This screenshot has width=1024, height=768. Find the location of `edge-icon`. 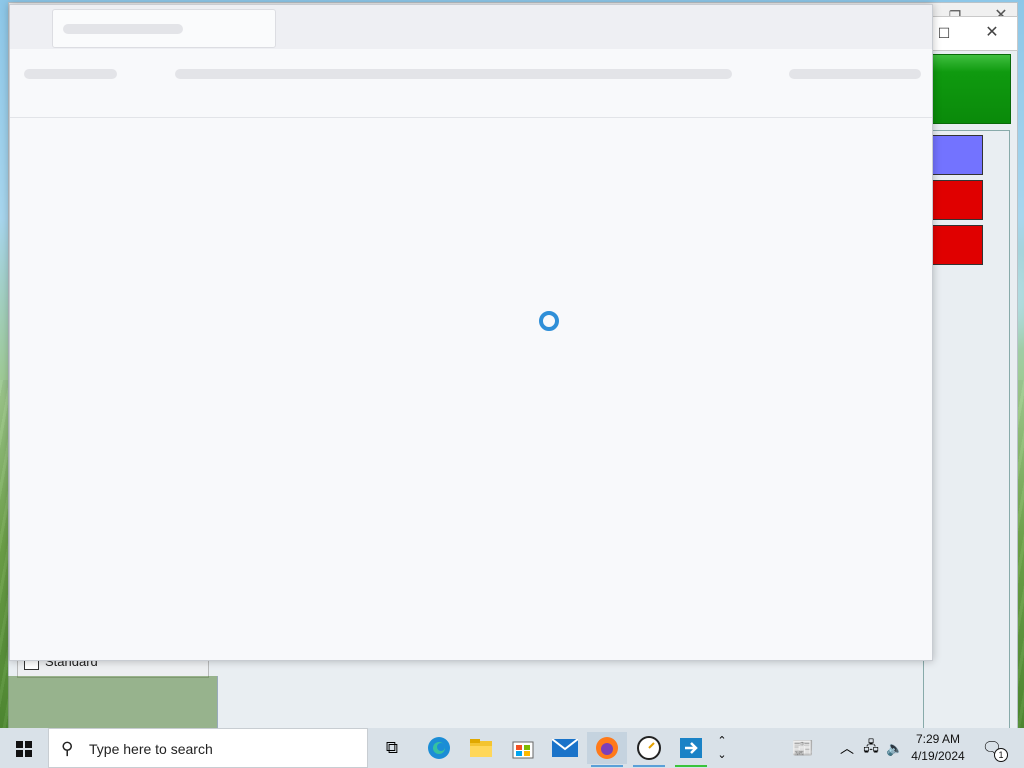

edge-icon is located at coordinates (439, 748).